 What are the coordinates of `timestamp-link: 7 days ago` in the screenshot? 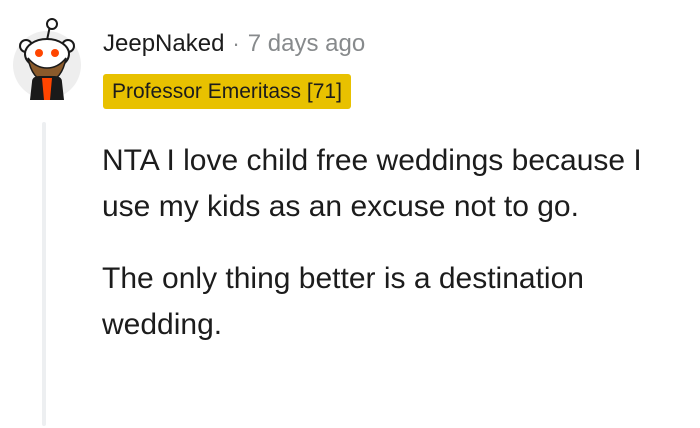 It's located at (306, 44).